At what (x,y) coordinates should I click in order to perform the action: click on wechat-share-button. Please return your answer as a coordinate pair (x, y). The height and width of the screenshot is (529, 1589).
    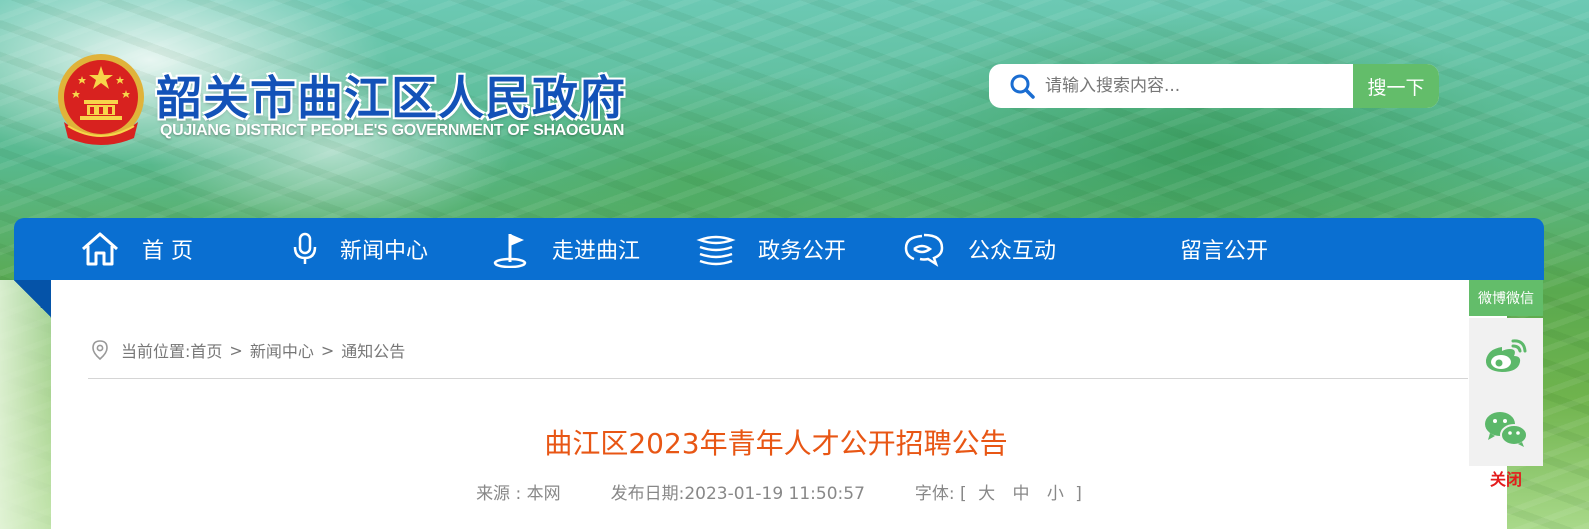
    Looking at the image, I should click on (1506, 429).